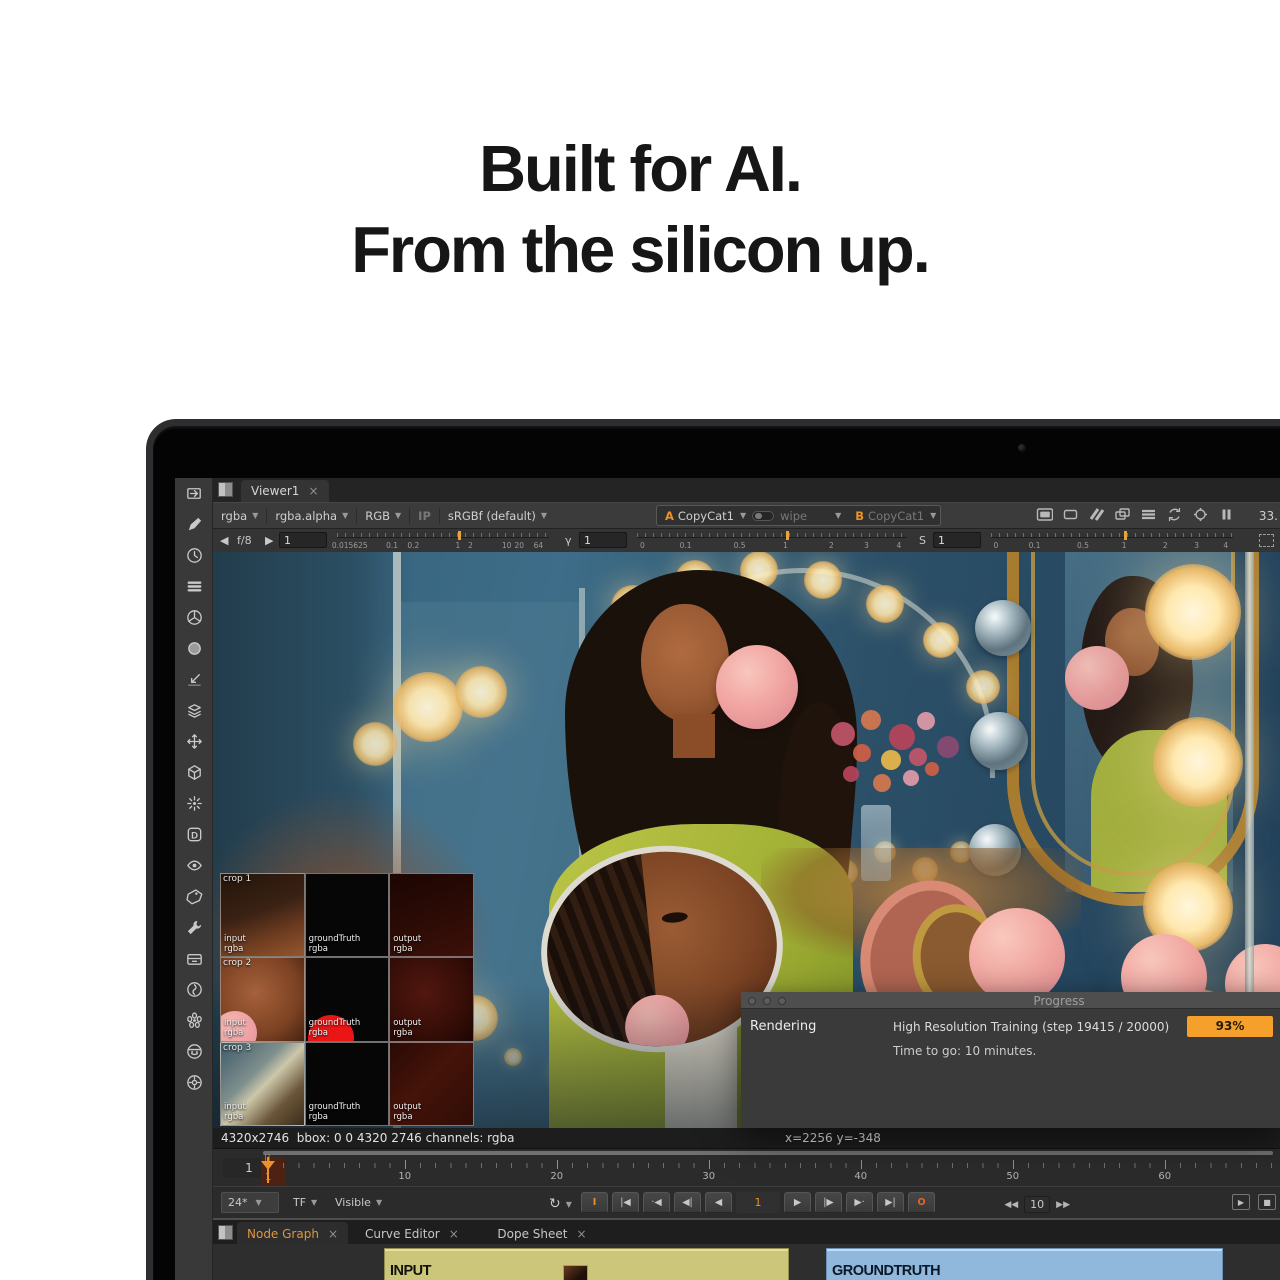 This screenshot has width=1280, height=1280. Describe the element at coordinates (269, 540) in the screenshot. I see `next-stop-button: ▶` at that location.